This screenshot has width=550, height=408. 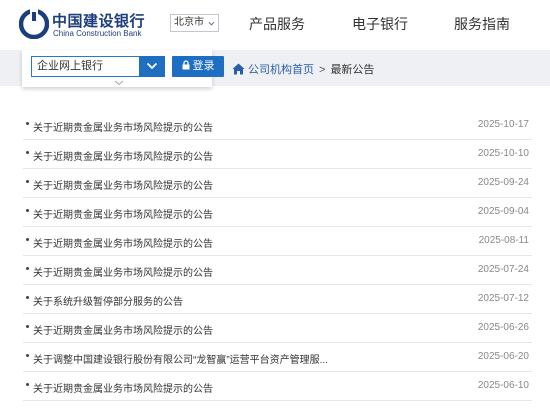 I want to click on notice-title: 关于系统升级暂停部分服务的公告, so click(x=108, y=300).